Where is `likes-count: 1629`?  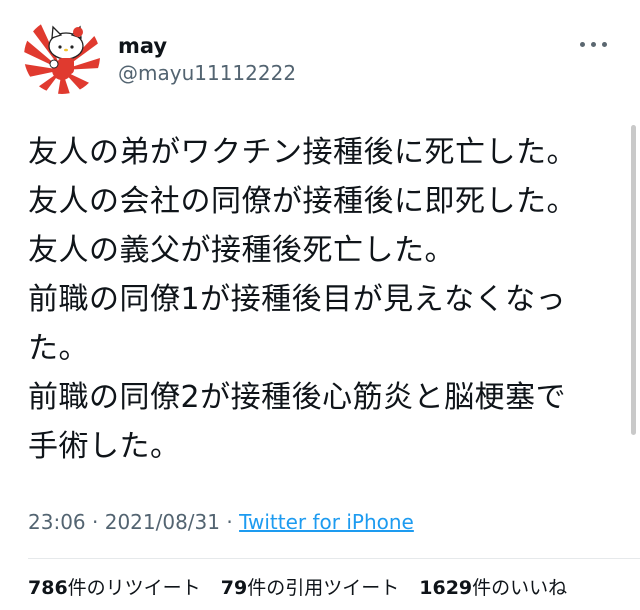
likes-count: 1629 is located at coordinates (446, 588).